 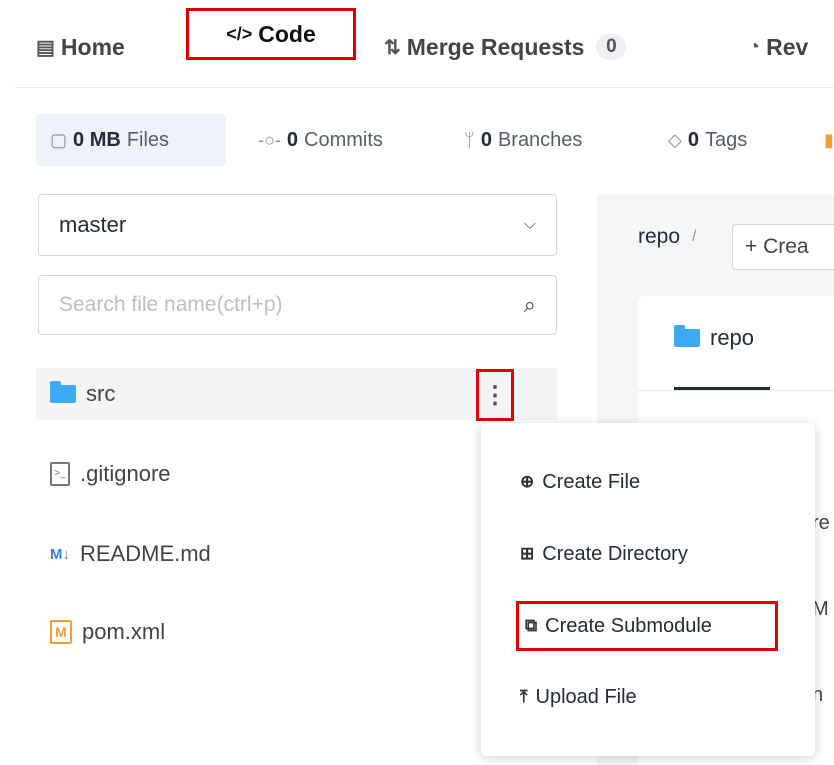 I want to click on create-button-label: + Crea, so click(x=777, y=246).